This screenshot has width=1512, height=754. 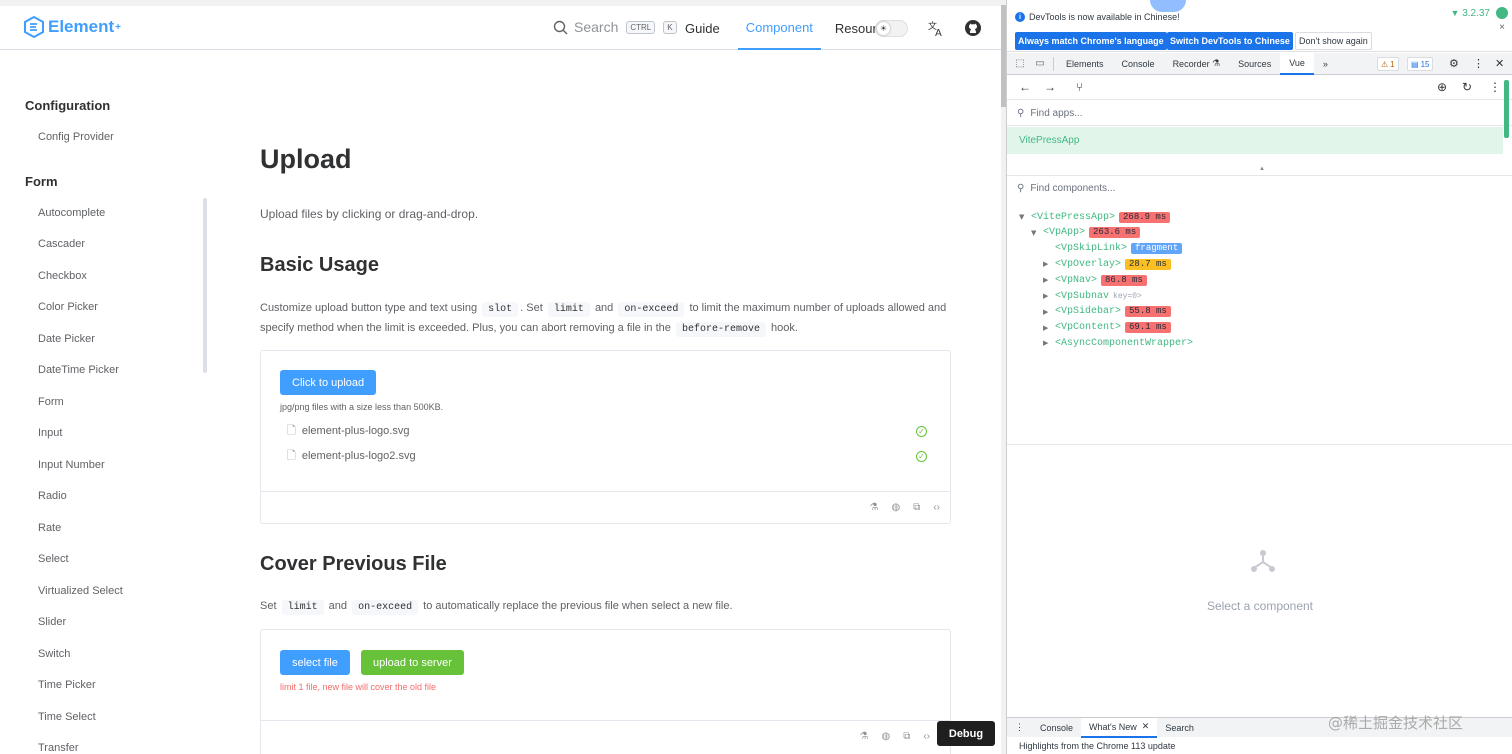 What do you see at coordinates (54, 654) in the screenshot?
I see `sidebar-item-switch: Switch` at bounding box center [54, 654].